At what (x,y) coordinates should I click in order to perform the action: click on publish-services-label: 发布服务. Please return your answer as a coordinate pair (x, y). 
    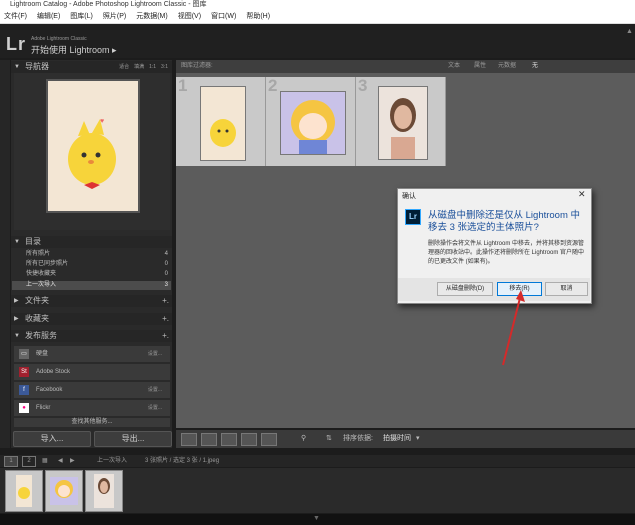
    Looking at the image, I should click on (41, 335).